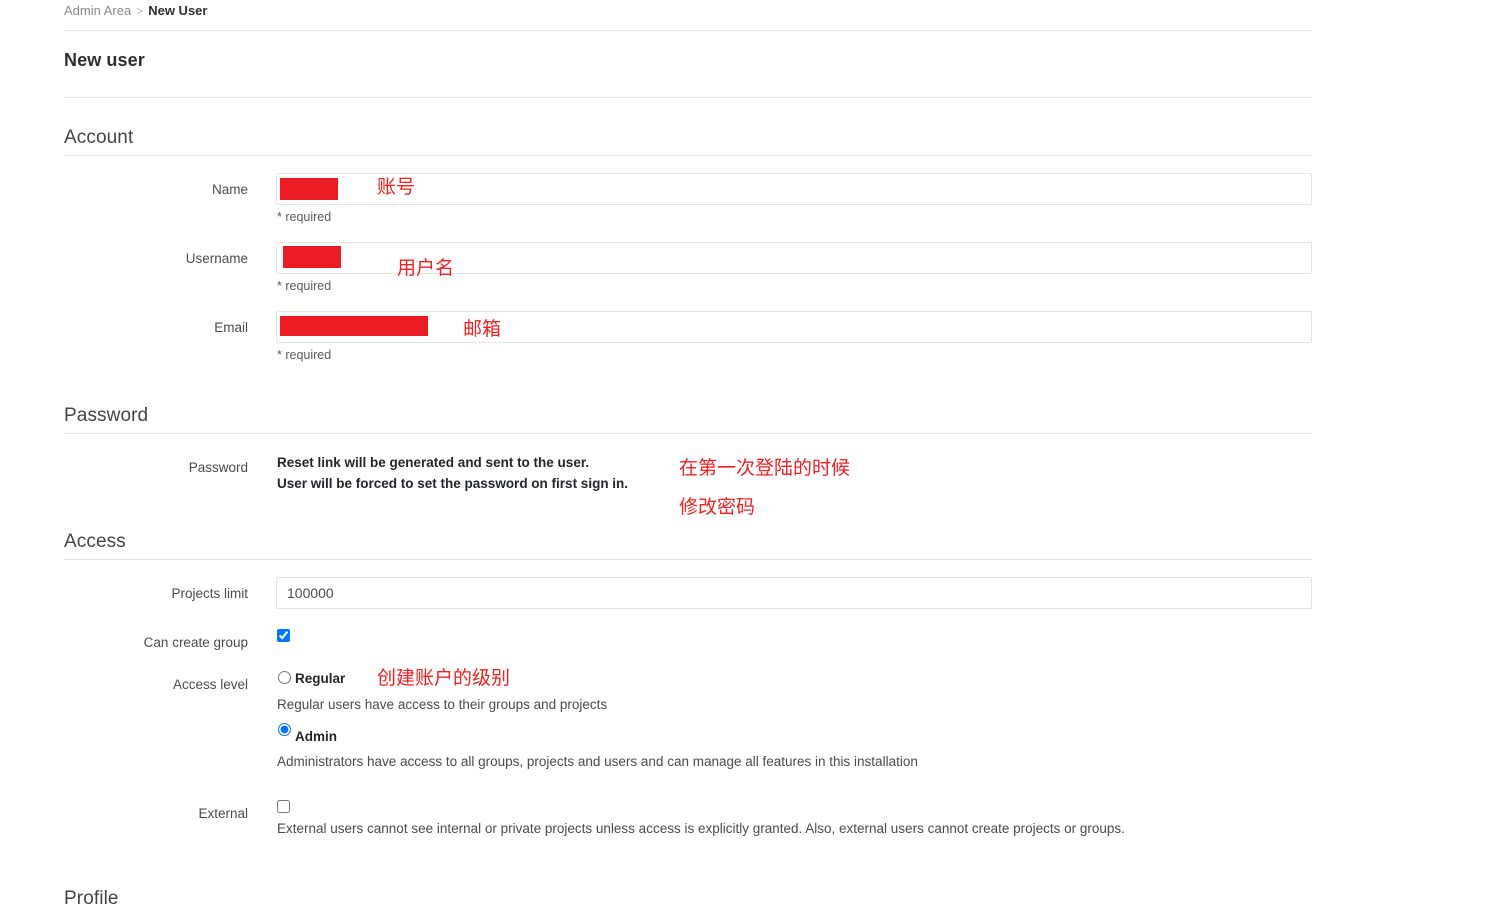 The height and width of the screenshot is (913, 1487). I want to click on divider-title, so click(688, 97).